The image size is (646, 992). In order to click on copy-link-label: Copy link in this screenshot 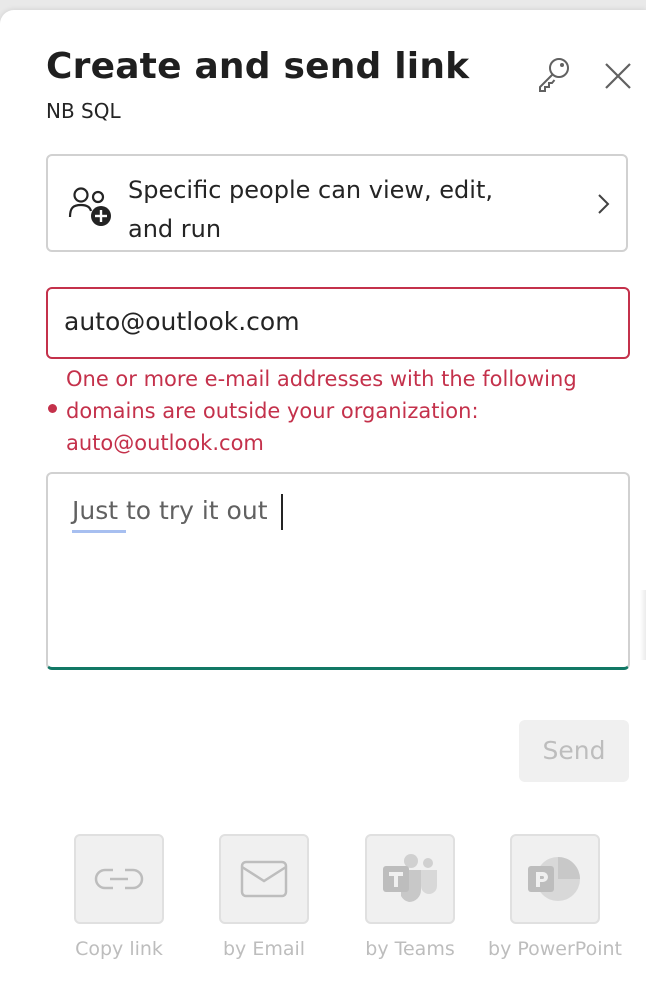, I will do `click(119, 949)`.